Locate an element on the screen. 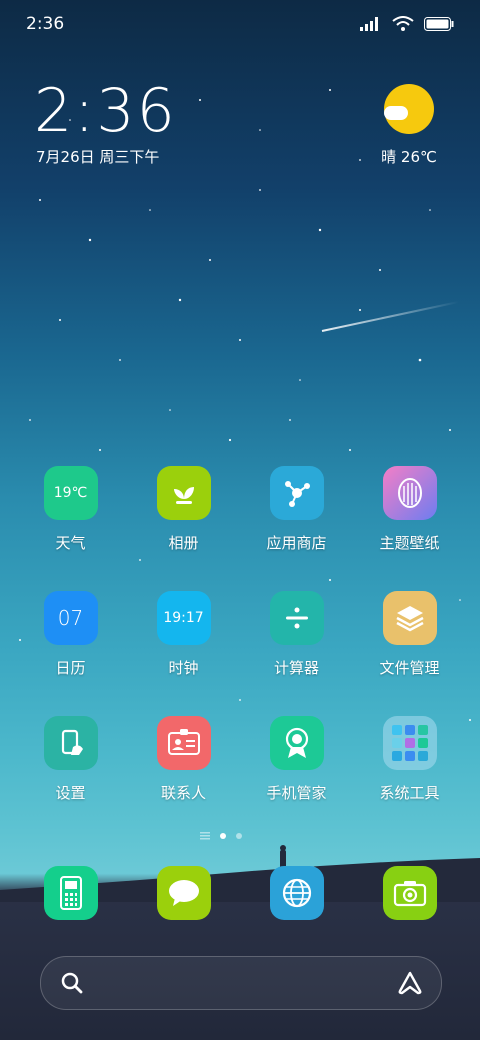  security-icon is located at coordinates (296, 743).